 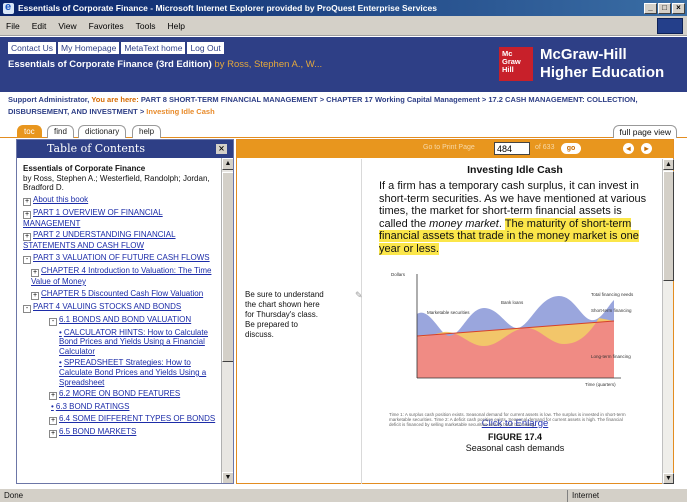 I want to click on publisher-name: McGraw-Hill Higher Education, so click(x=602, y=64).